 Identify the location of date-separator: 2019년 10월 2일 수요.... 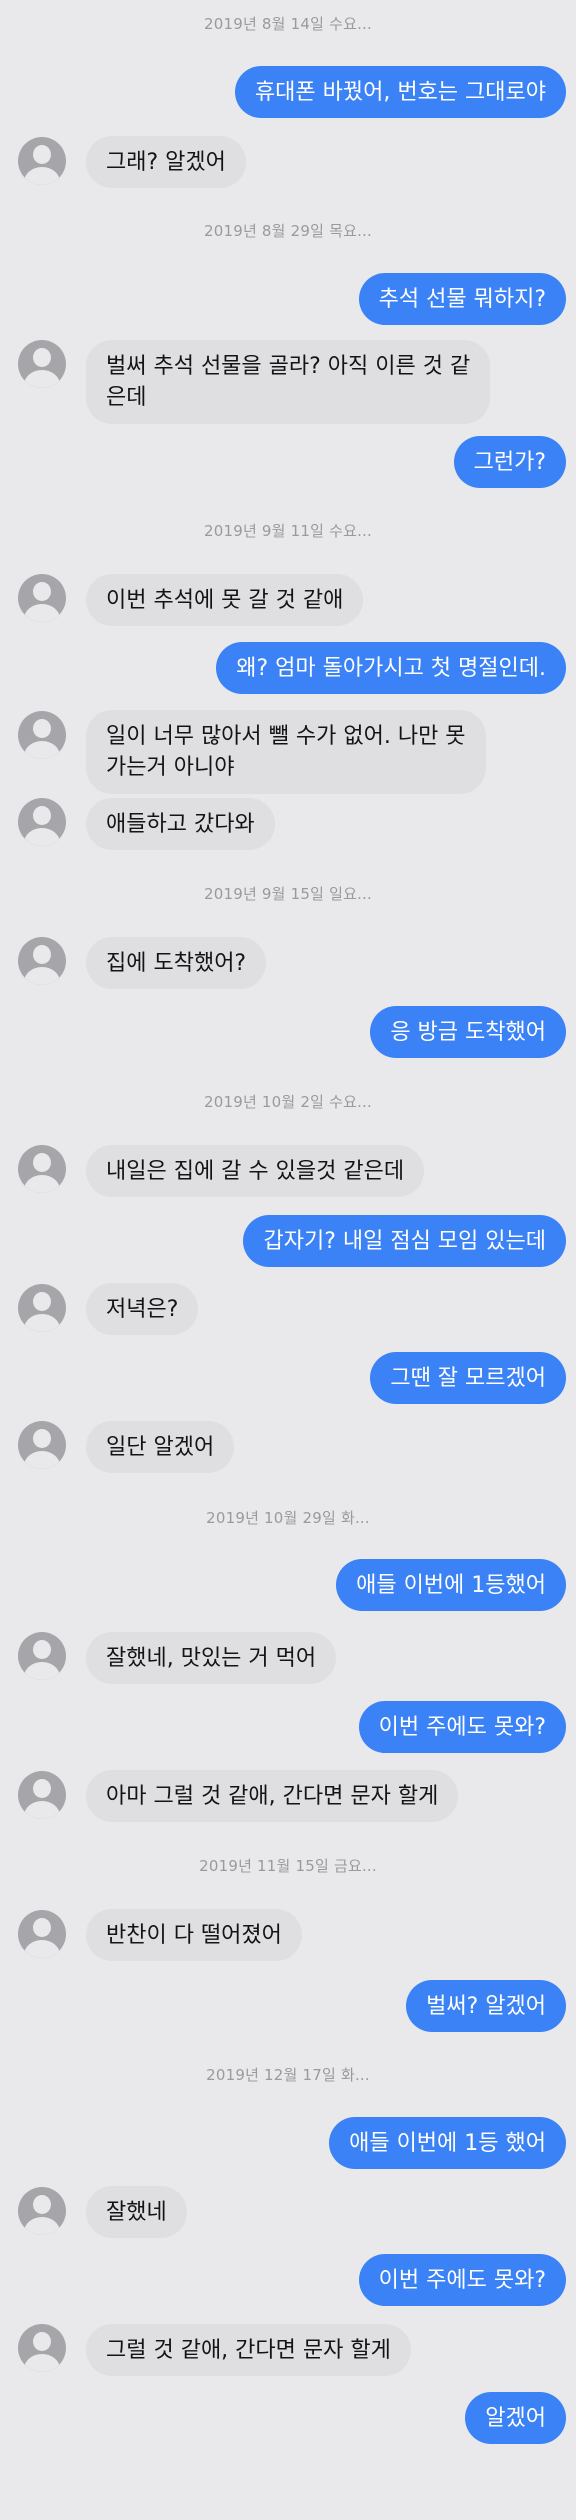
(287, 1102).